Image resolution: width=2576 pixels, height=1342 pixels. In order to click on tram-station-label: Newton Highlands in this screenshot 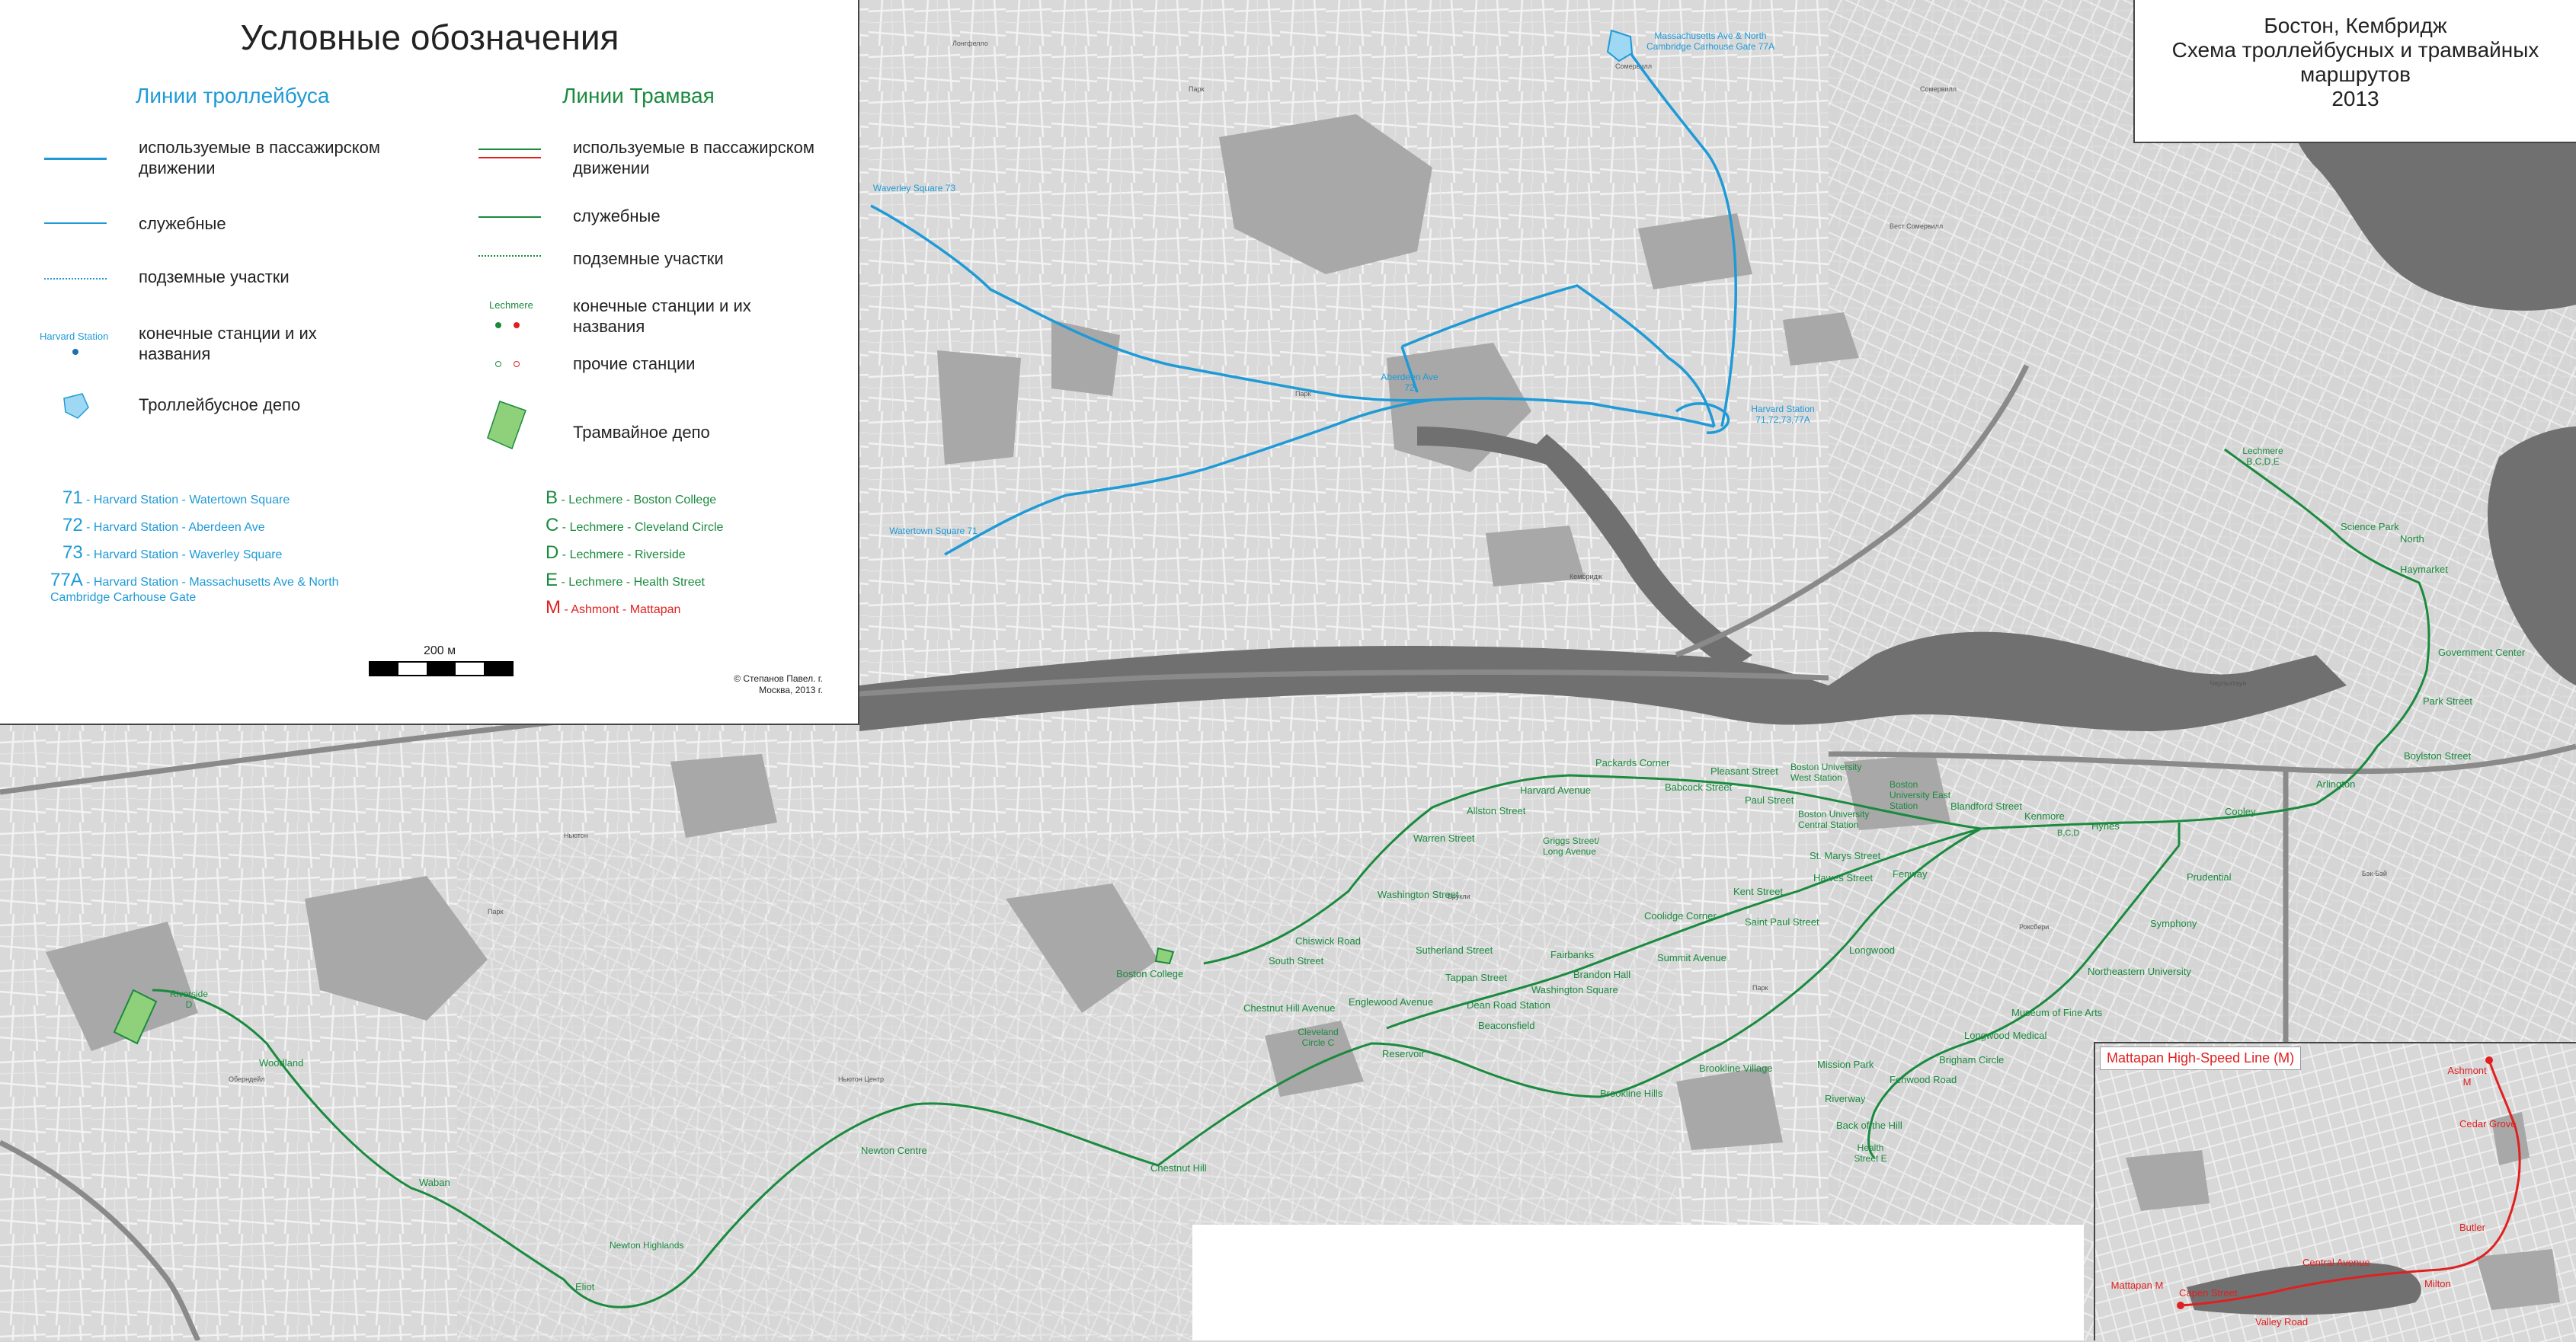, I will do `click(651, 1245)`.